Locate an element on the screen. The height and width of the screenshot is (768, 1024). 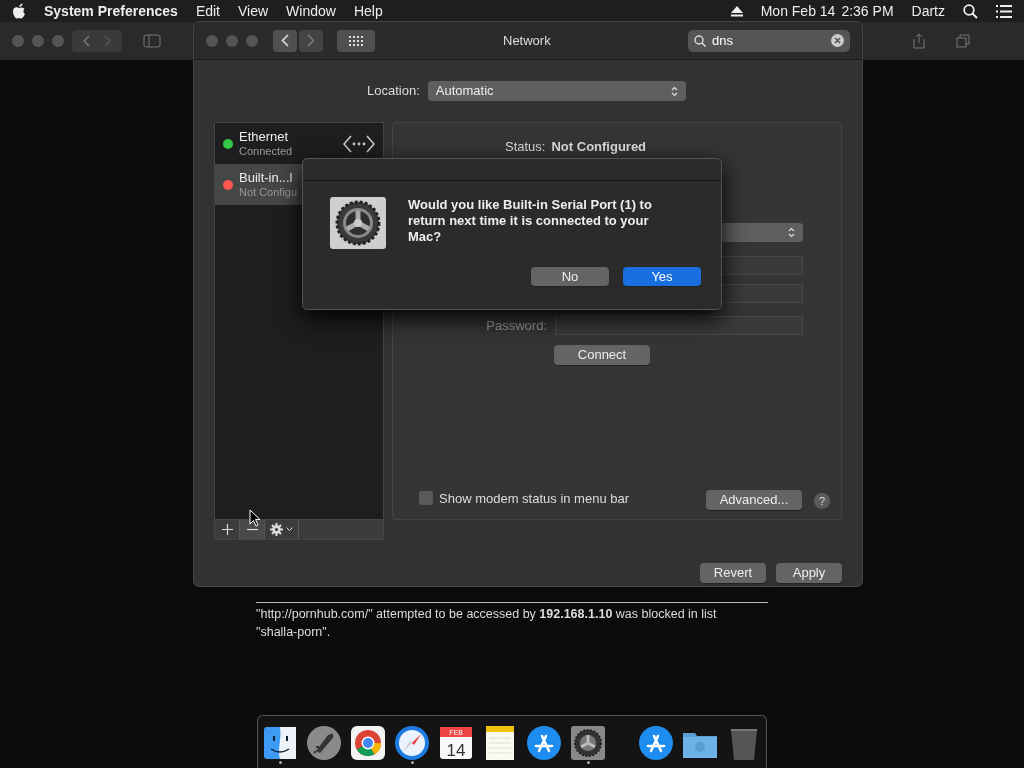
menu-item: Window is located at coordinates (311, 11).